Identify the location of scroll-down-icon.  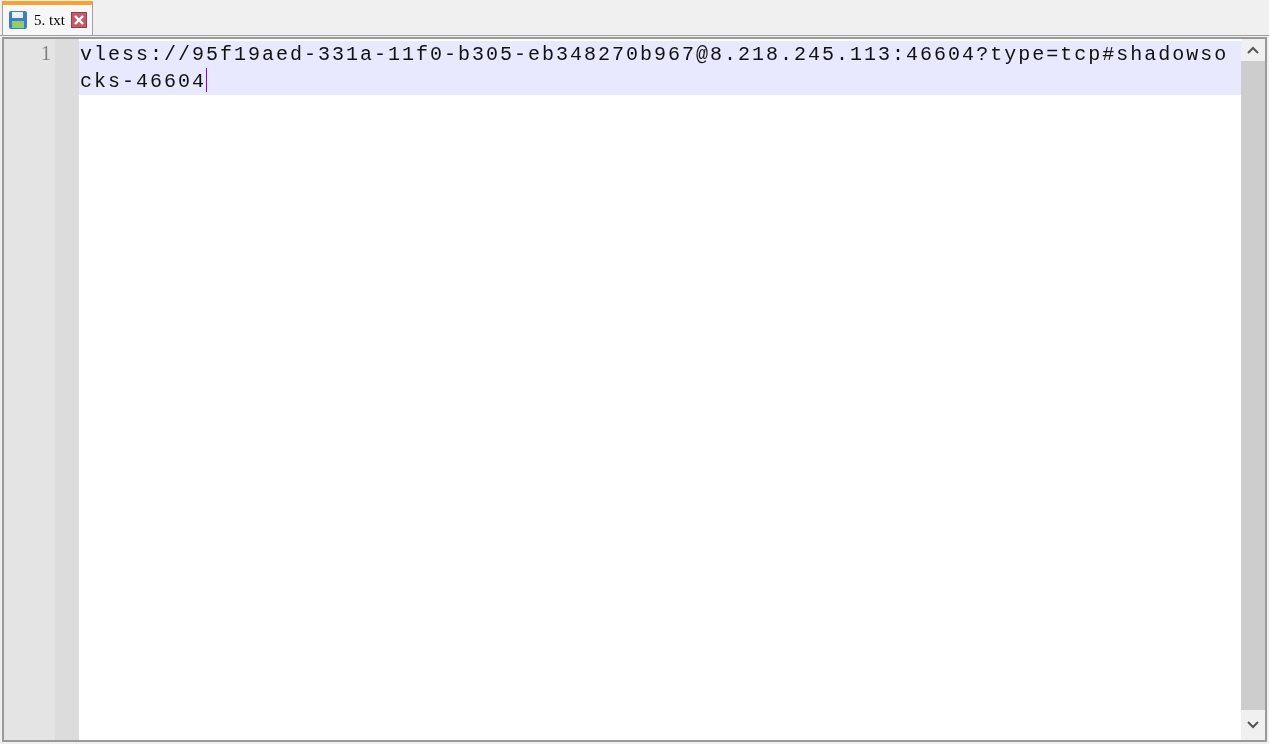
(1253, 725).